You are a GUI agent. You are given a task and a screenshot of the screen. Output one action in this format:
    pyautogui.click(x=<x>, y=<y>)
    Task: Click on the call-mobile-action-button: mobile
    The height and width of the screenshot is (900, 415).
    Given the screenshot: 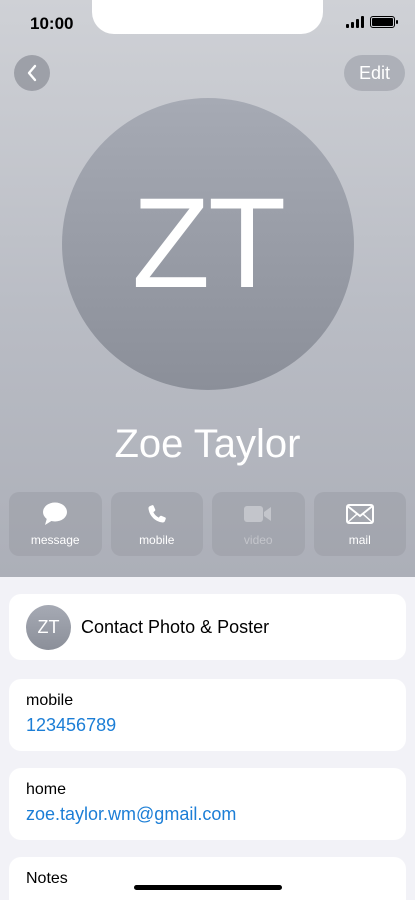 What is the action you would take?
    pyautogui.click(x=156, y=524)
    